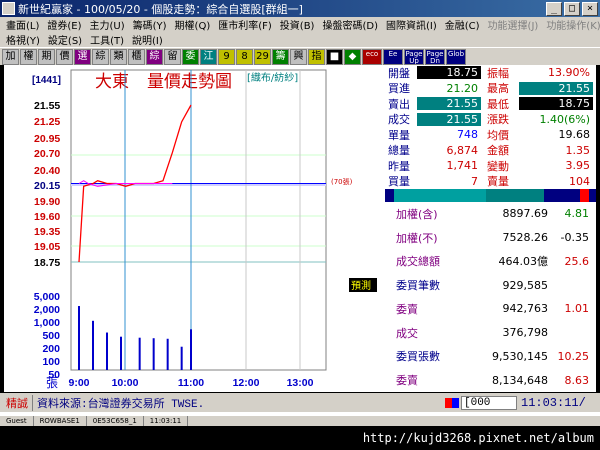 This screenshot has height=450, width=600. I want to click on menu-row-2: 格視(Y) 設定(S) 工具(T) 說明(I), so click(300, 39).